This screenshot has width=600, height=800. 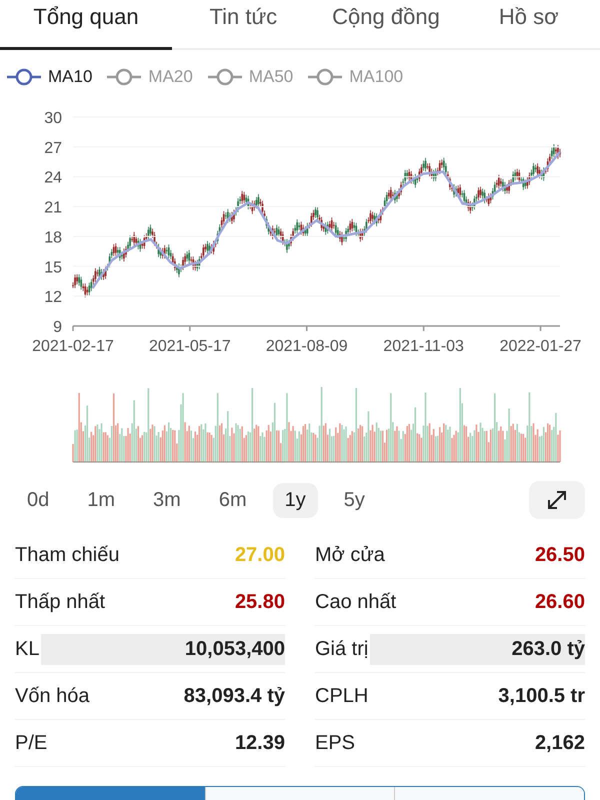 I want to click on axis-label: 2021-05-17, so click(x=189, y=346).